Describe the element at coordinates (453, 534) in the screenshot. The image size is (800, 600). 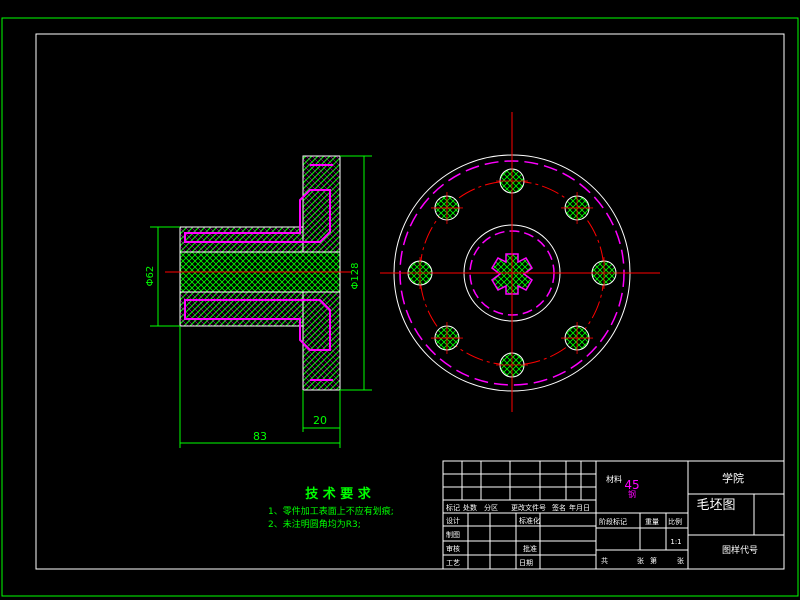
I see `row-label-draw: 制图` at that location.